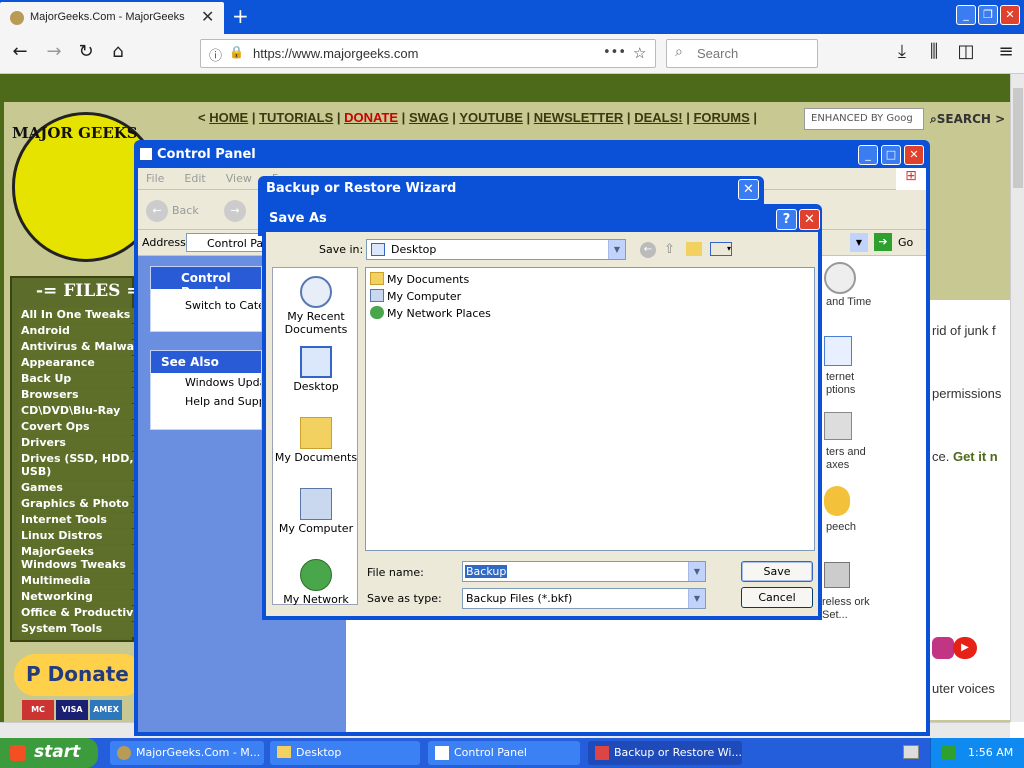 Image resolution: width=1024 pixels, height=768 pixels. Describe the element at coordinates (658, 117) in the screenshot. I see `nav-deals: DEALS!` at that location.